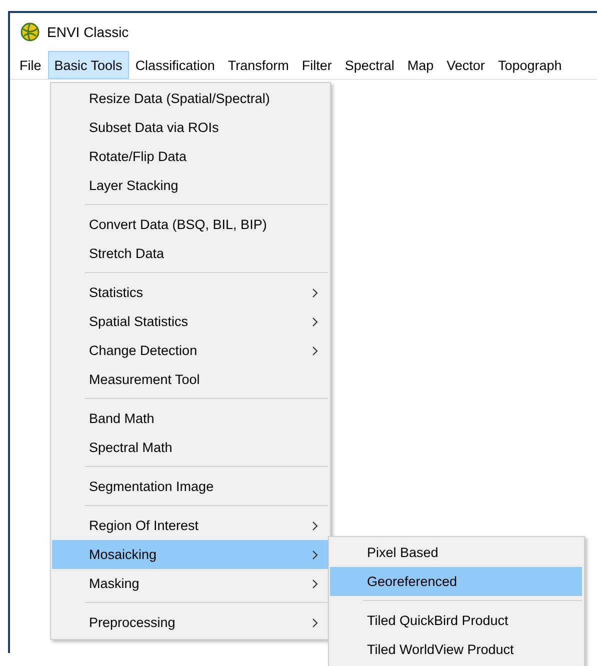 The width and height of the screenshot is (597, 666). What do you see at coordinates (190, 185) in the screenshot?
I see `menu-item: Layer Stacking` at bounding box center [190, 185].